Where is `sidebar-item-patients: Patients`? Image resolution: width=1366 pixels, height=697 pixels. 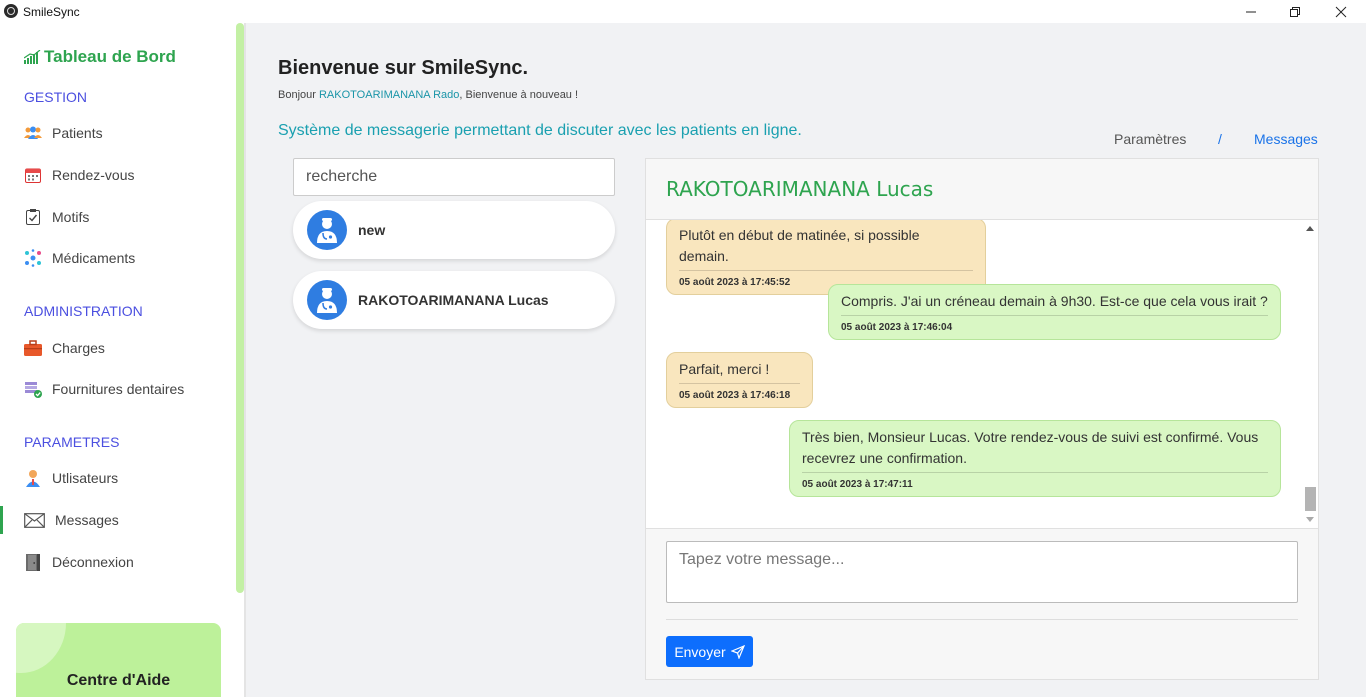
sidebar-item-patients: Patients is located at coordinates (63, 133).